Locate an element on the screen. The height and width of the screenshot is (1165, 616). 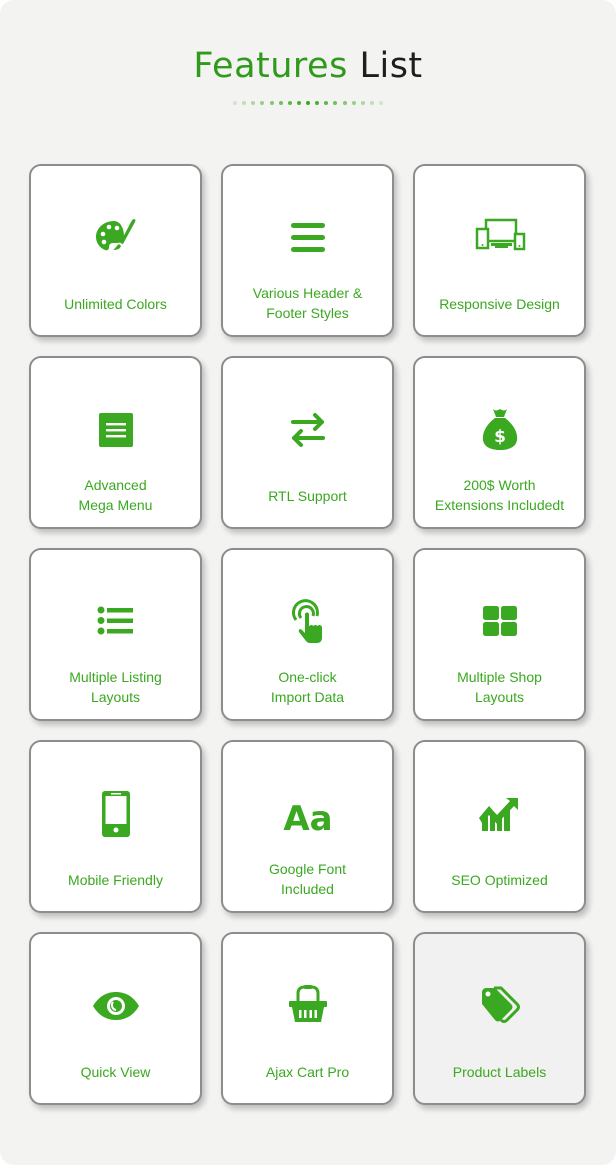
growth-chart-icon is located at coordinates (500, 814).